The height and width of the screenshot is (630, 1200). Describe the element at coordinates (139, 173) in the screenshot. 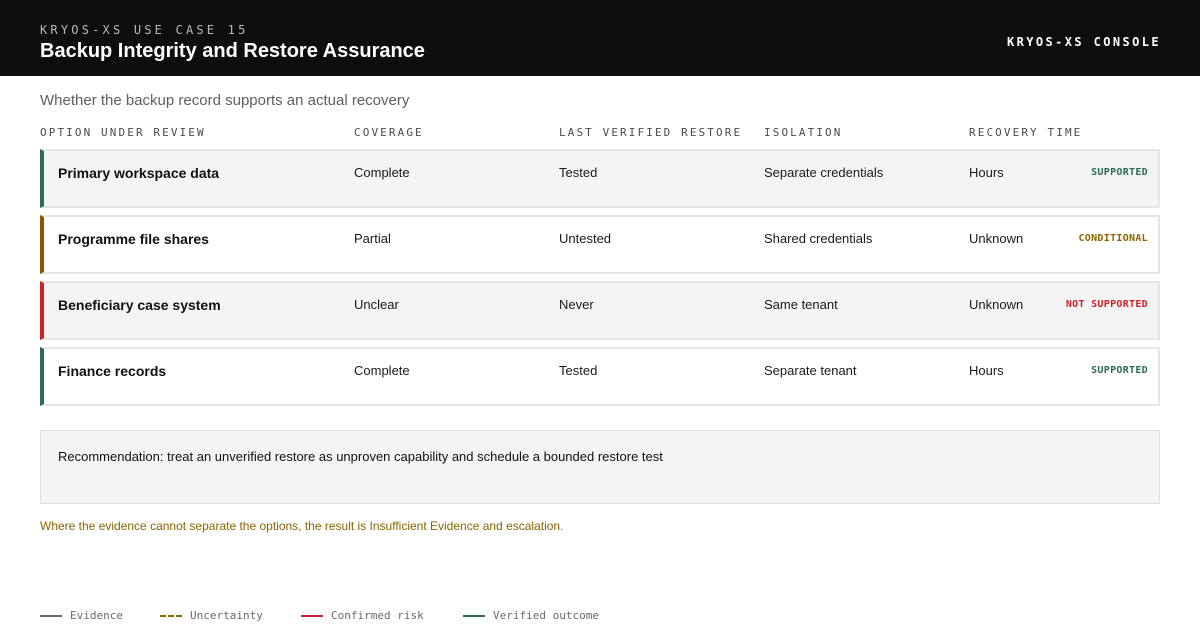

I see `option-name: Primary workspace data` at that location.